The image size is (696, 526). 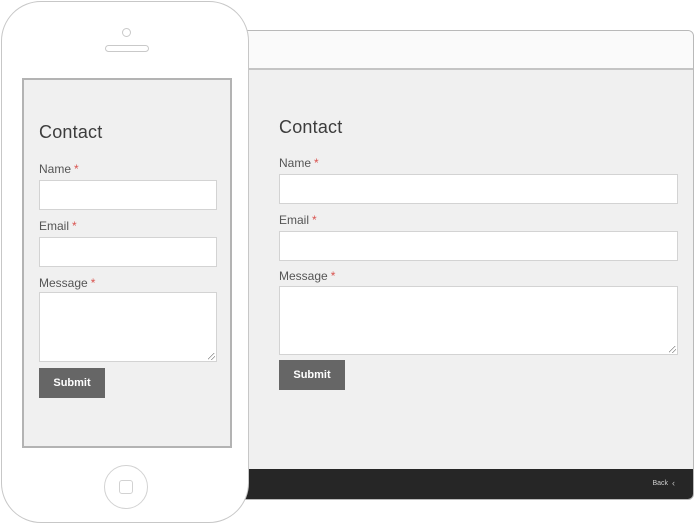 What do you see at coordinates (127, 48) in the screenshot?
I see `speaker-icon` at bounding box center [127, 48].